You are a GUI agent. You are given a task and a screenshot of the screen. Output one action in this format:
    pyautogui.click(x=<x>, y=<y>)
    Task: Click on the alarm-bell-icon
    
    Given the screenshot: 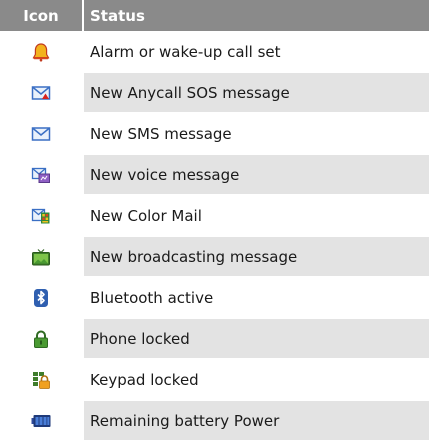 What is the action you would take?
    pyautogui.click(x=41, y=52)
    